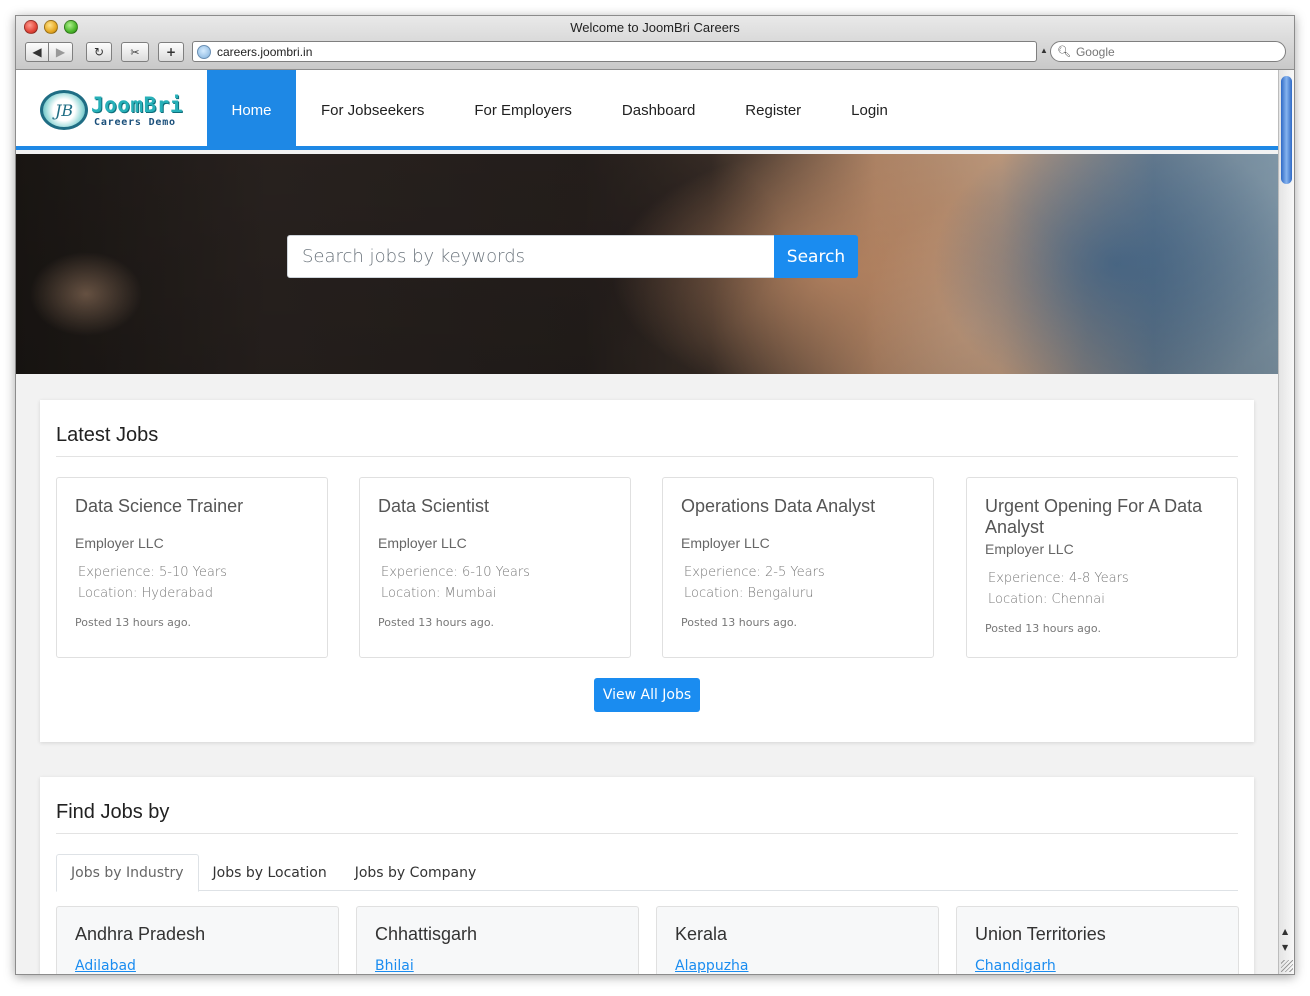 This screenshot has height=996, width=1310. What do you see at coordinates (701, 934) in the screenshot?
I see `location-group-title: Kerala` at bounding box center [701, 934].